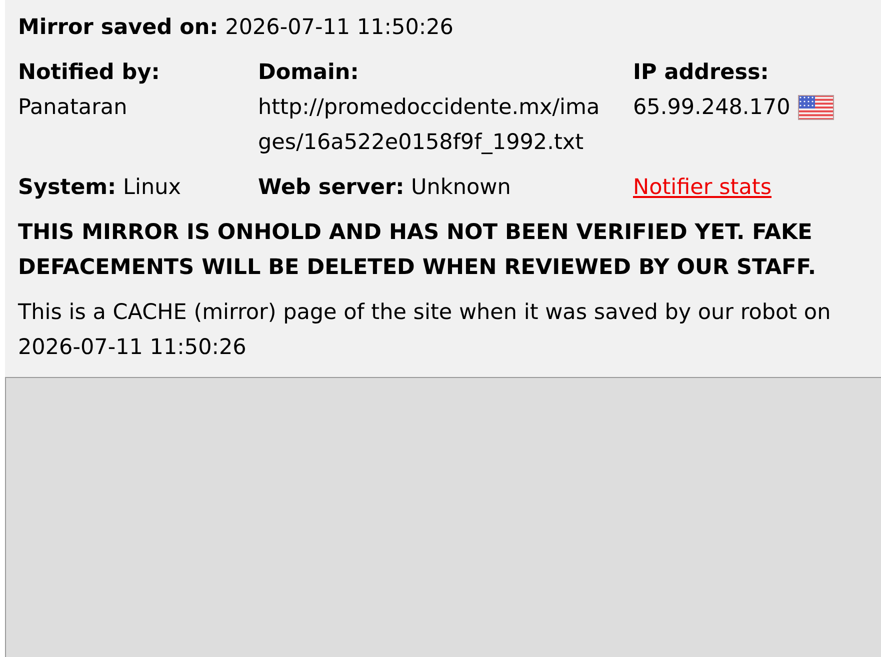  Describe the element at coordinates (701, 73) in the screenshot. I see `field-label: IP address:` at that location.